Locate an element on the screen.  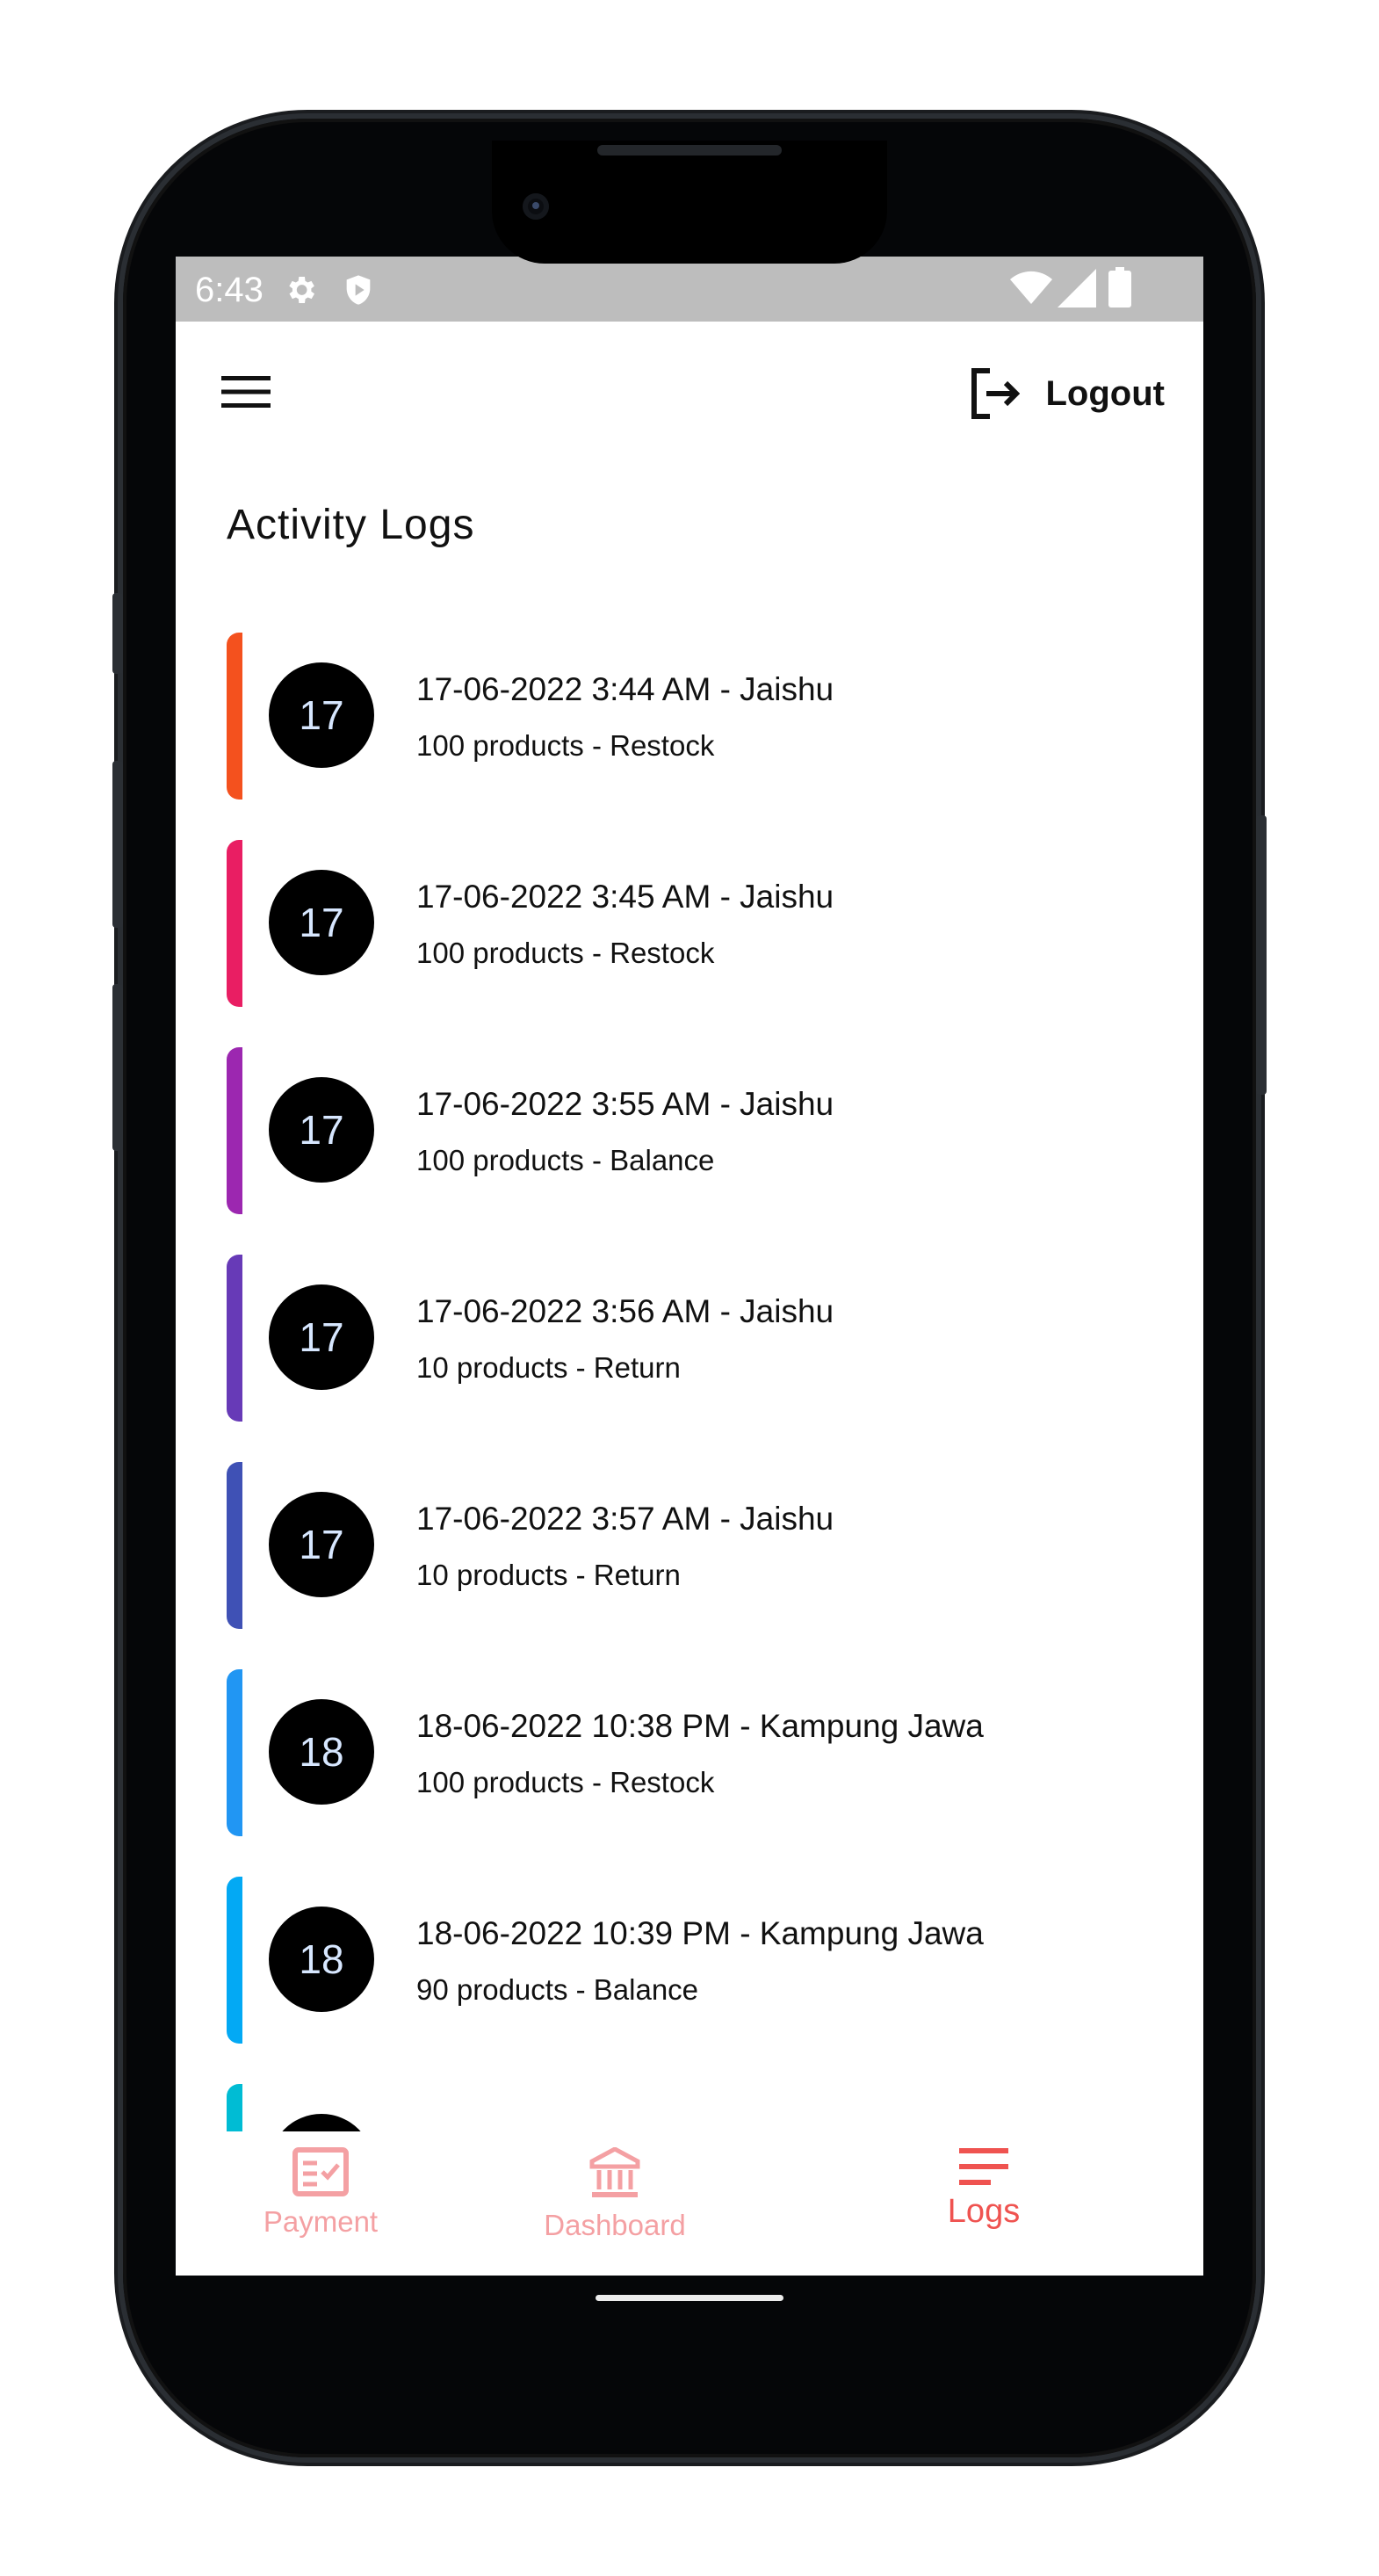
payment-icon is located at coordinates (320, 2171).